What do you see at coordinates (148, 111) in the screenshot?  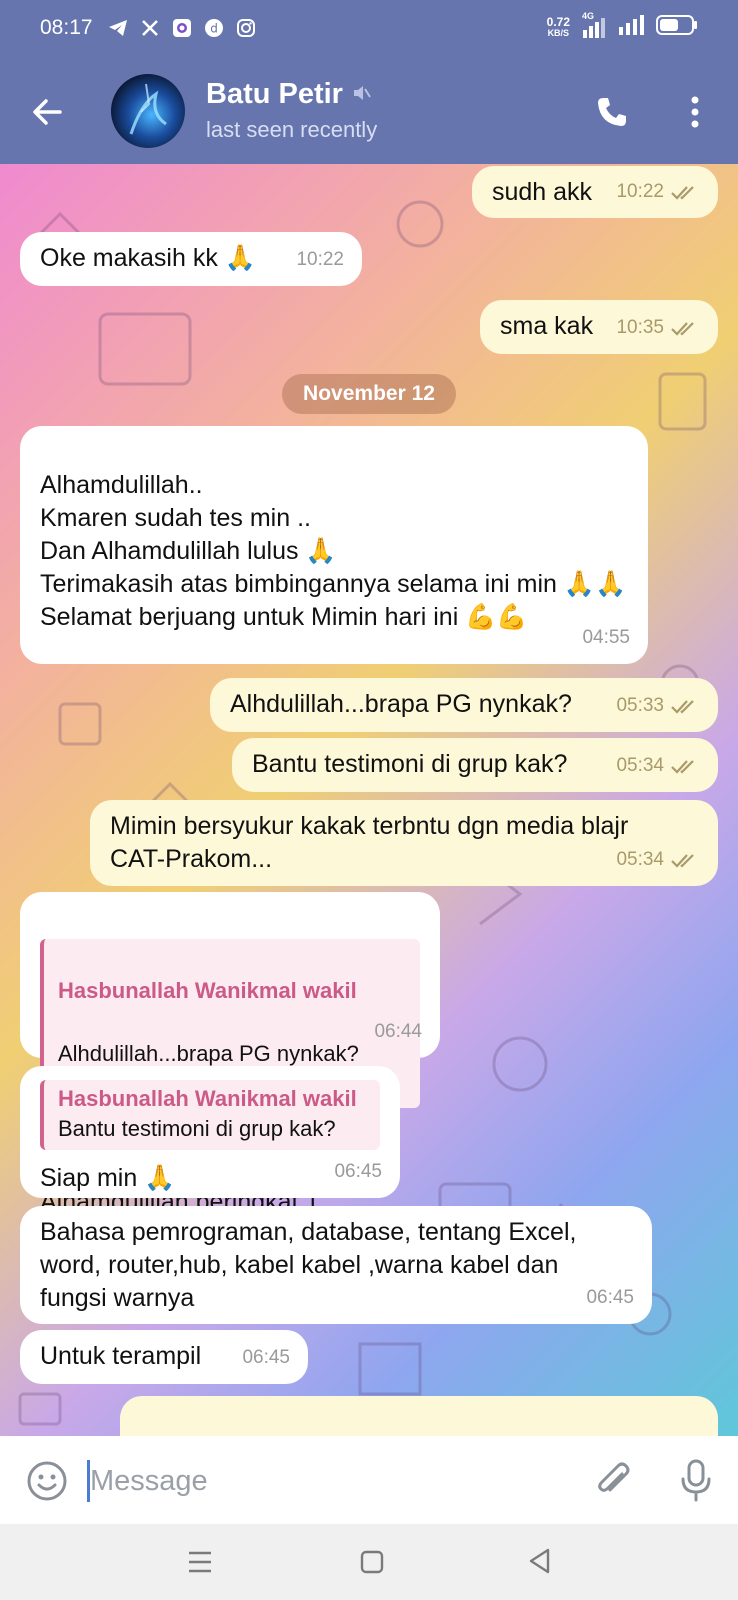 I see `avatar` at bounding box center [148, 111].